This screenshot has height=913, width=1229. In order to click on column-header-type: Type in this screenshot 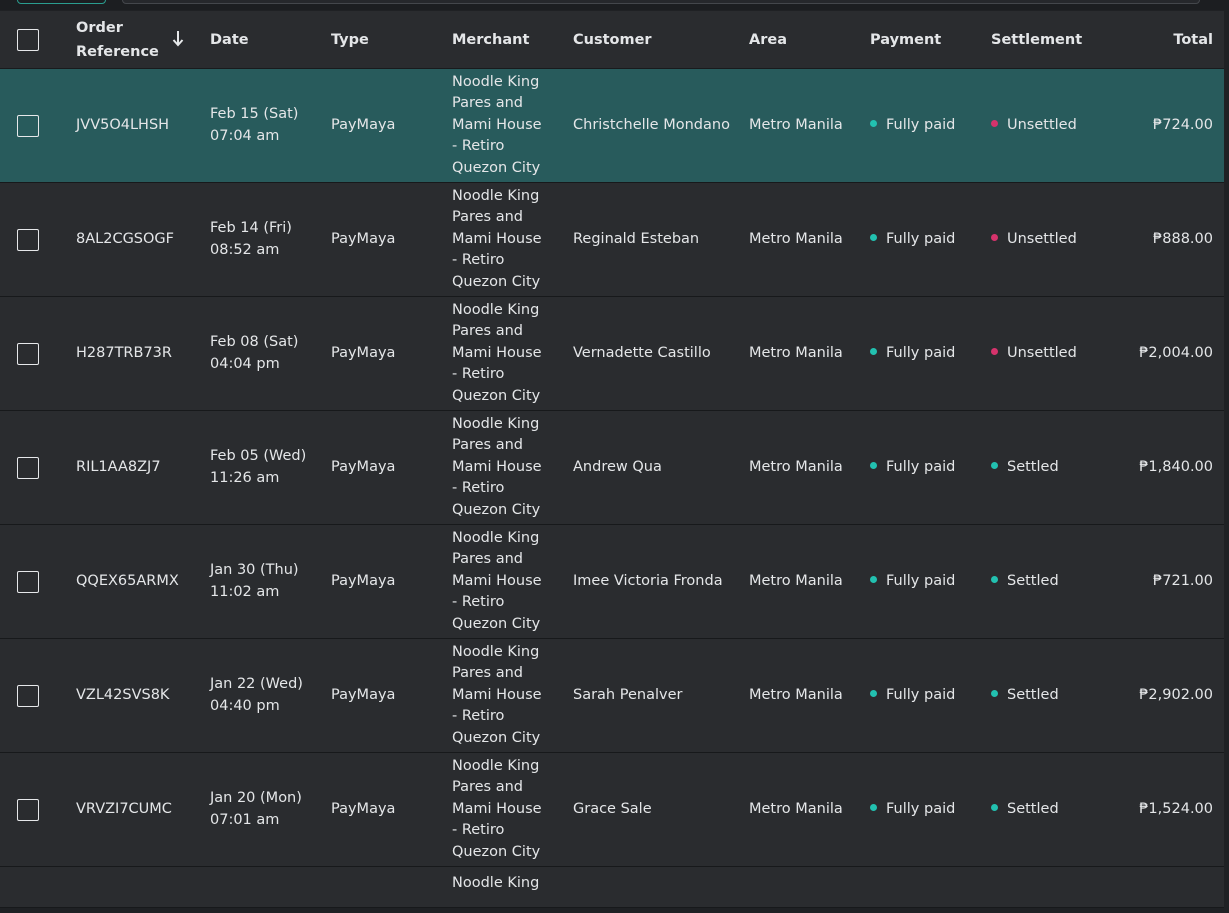, I will do `click(386, 39)`.